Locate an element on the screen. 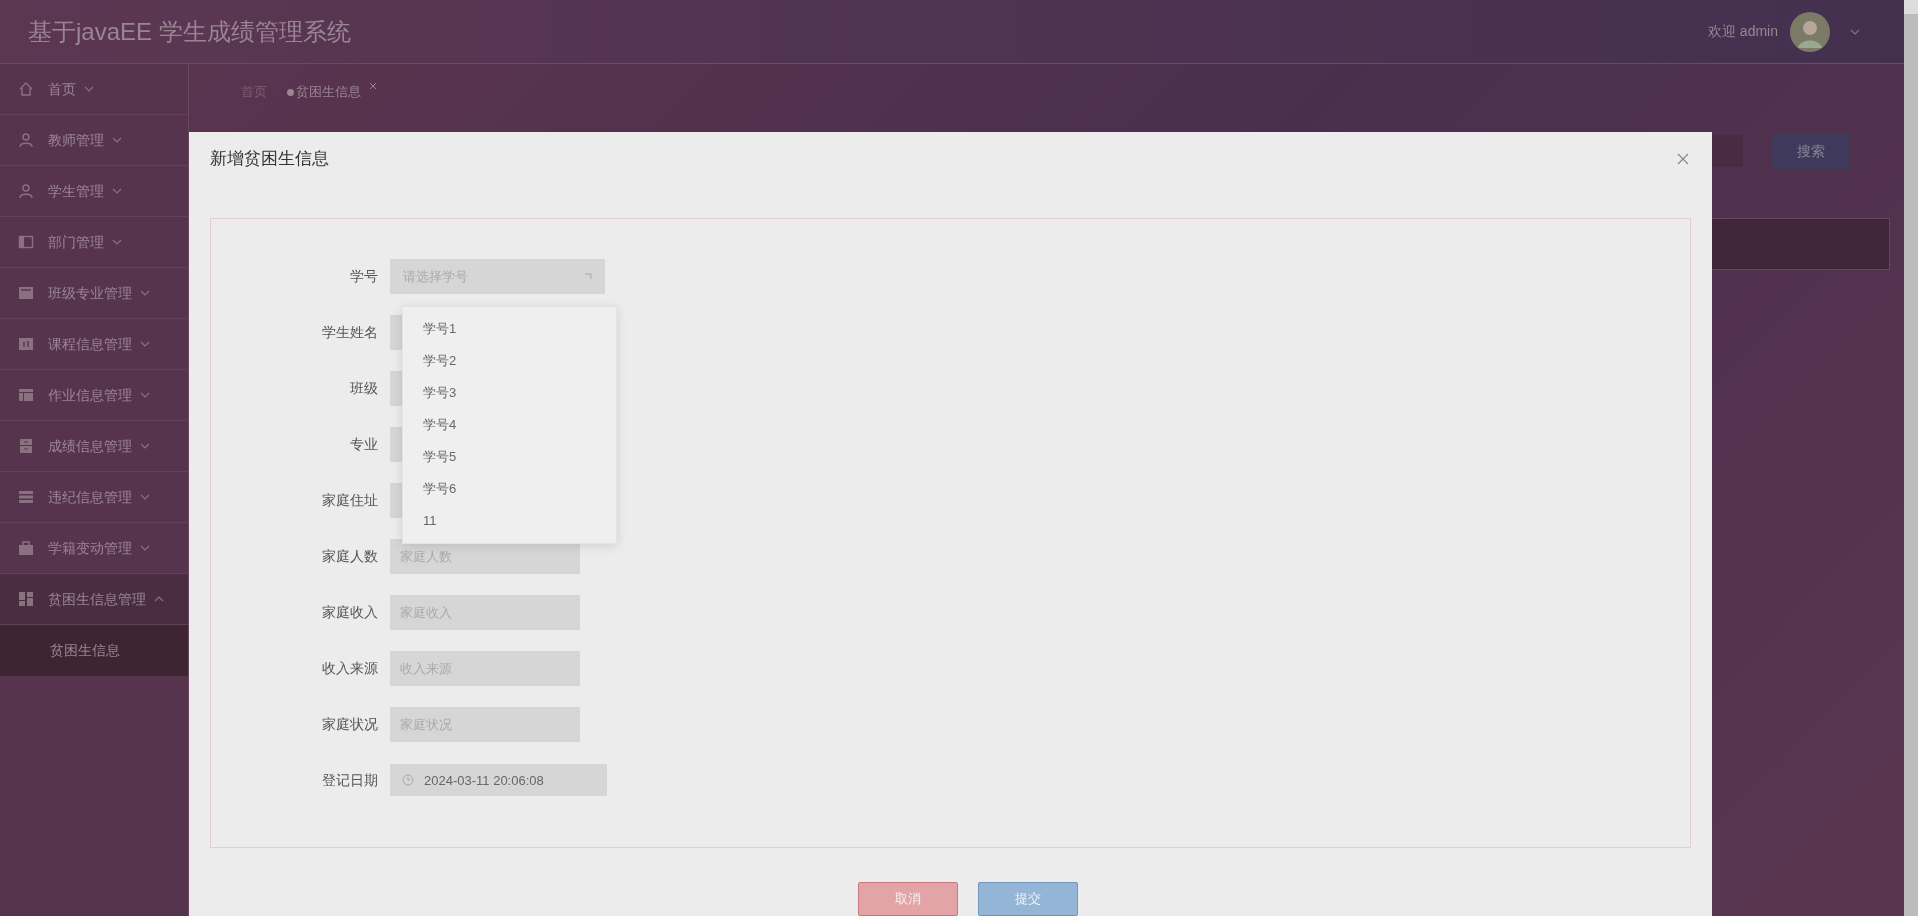  dialog-title: 新增贫困生信息 is located at coordinates (269, 159).